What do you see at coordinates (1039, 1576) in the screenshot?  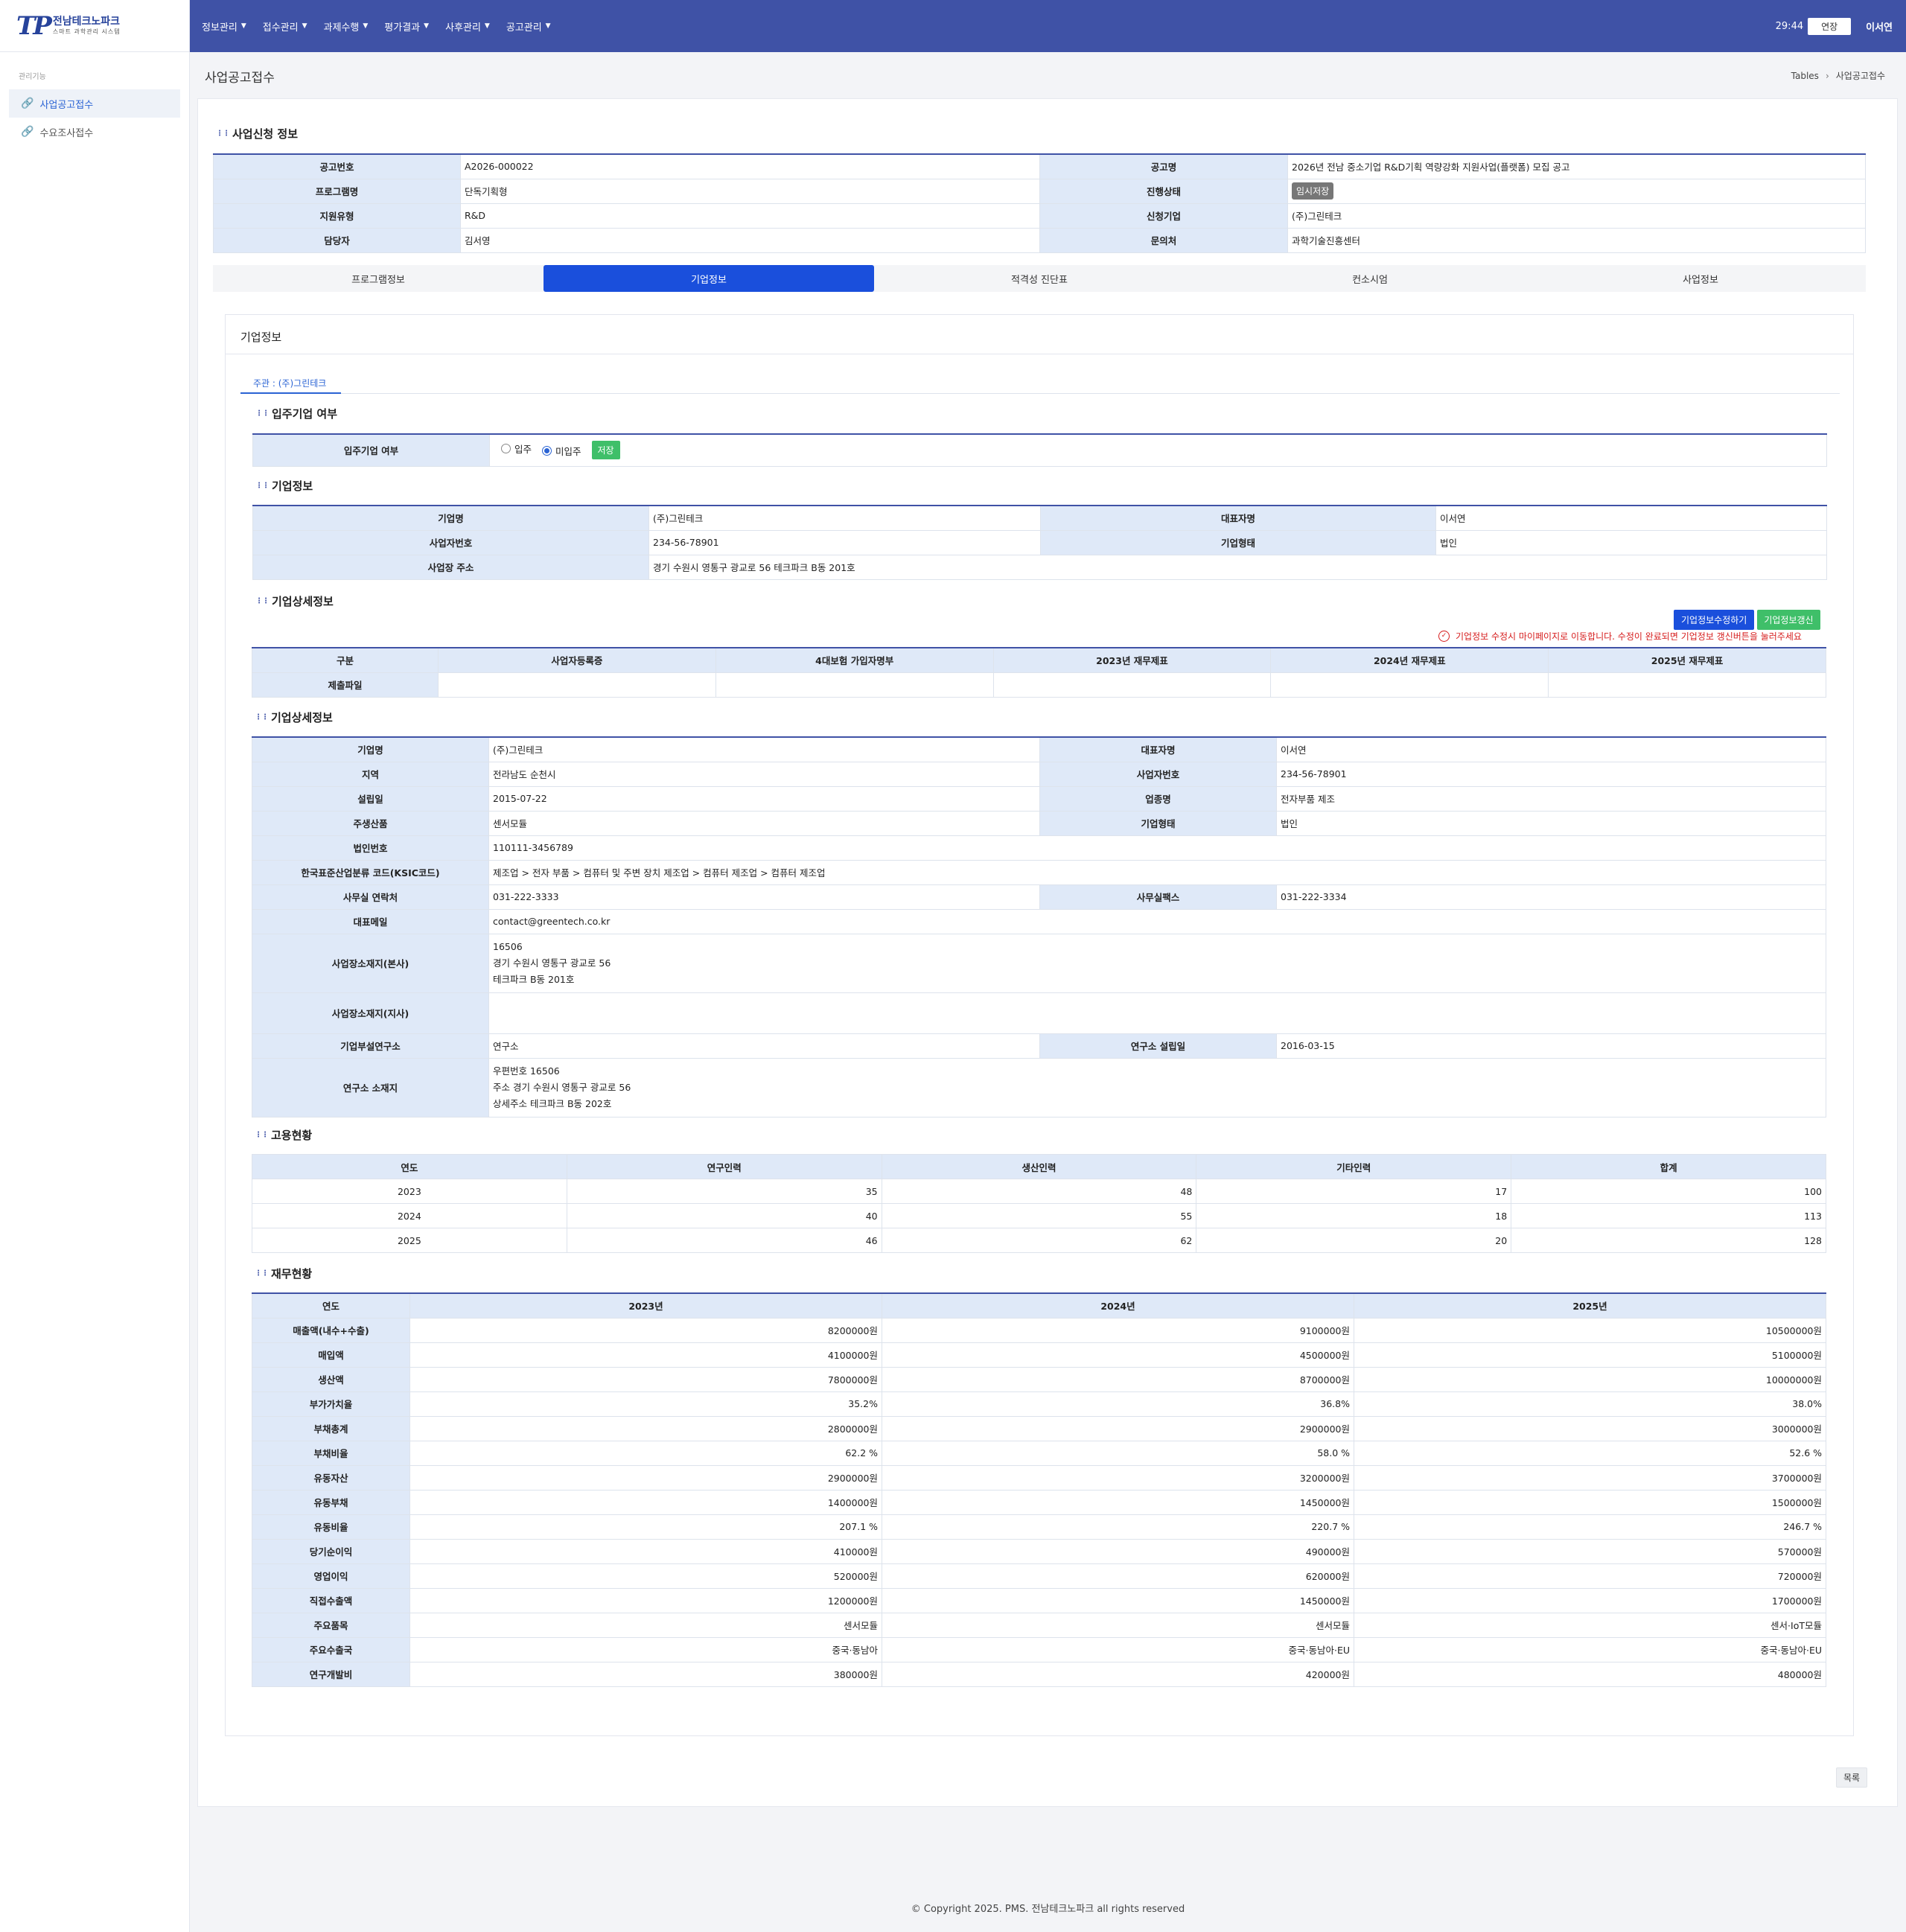 I see `table-row: 영업이익 520000원 620000원 720000원` at bounding box center [1039, 1576].